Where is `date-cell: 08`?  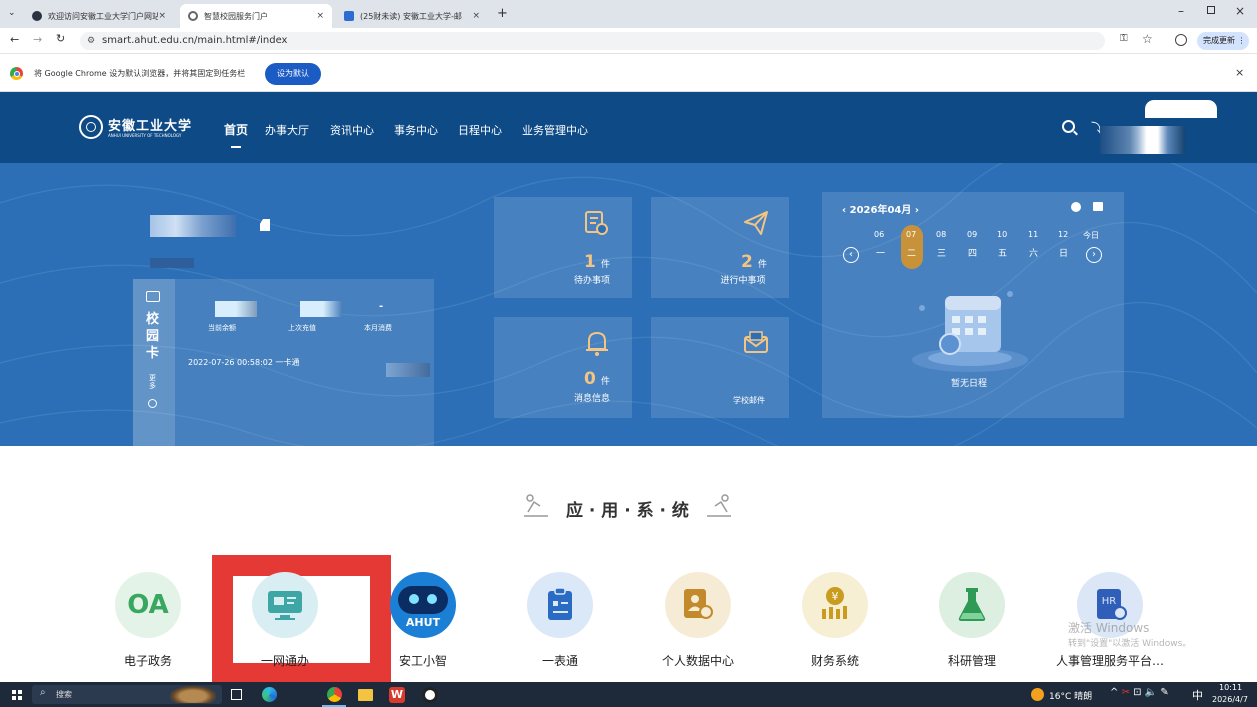 date-cell: 08 is located at coordinates (941, 234).